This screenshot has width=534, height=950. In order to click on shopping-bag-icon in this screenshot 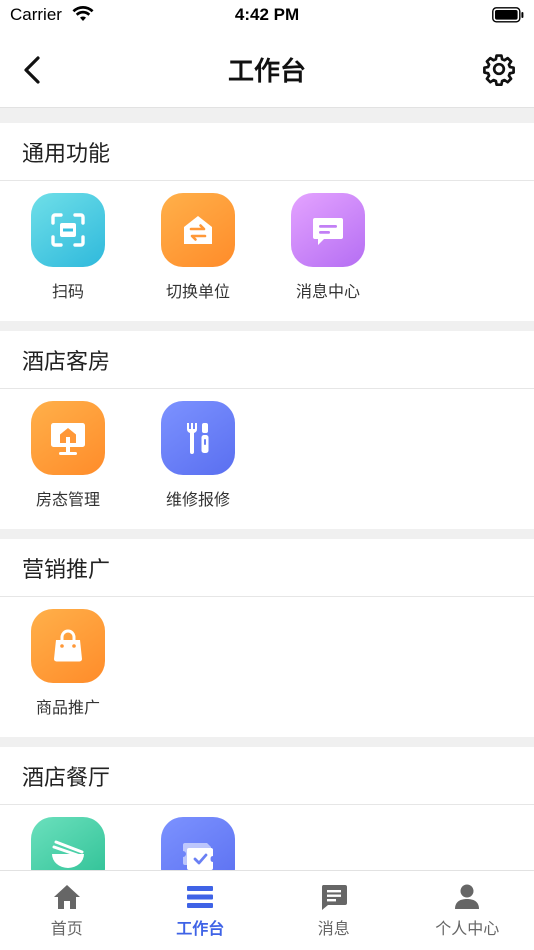, I will do `click(68, 645)`.